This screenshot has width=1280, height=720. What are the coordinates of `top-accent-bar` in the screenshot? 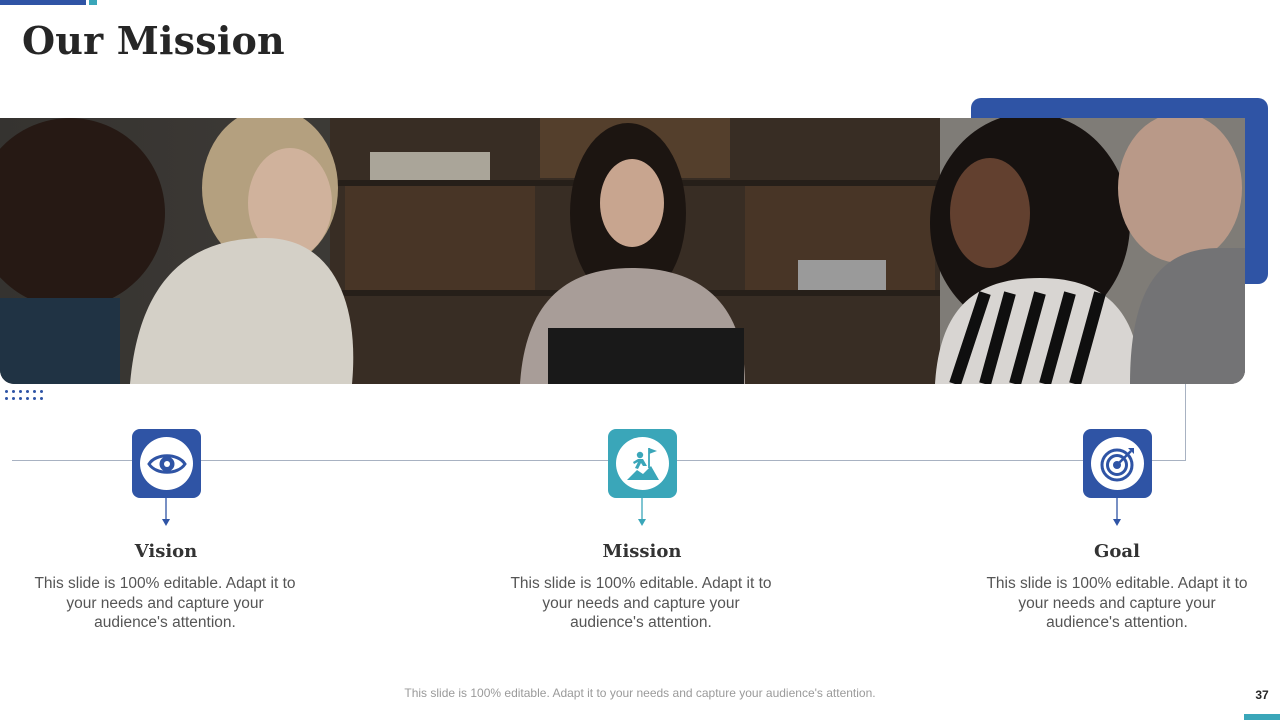 It's located at (43, 2).